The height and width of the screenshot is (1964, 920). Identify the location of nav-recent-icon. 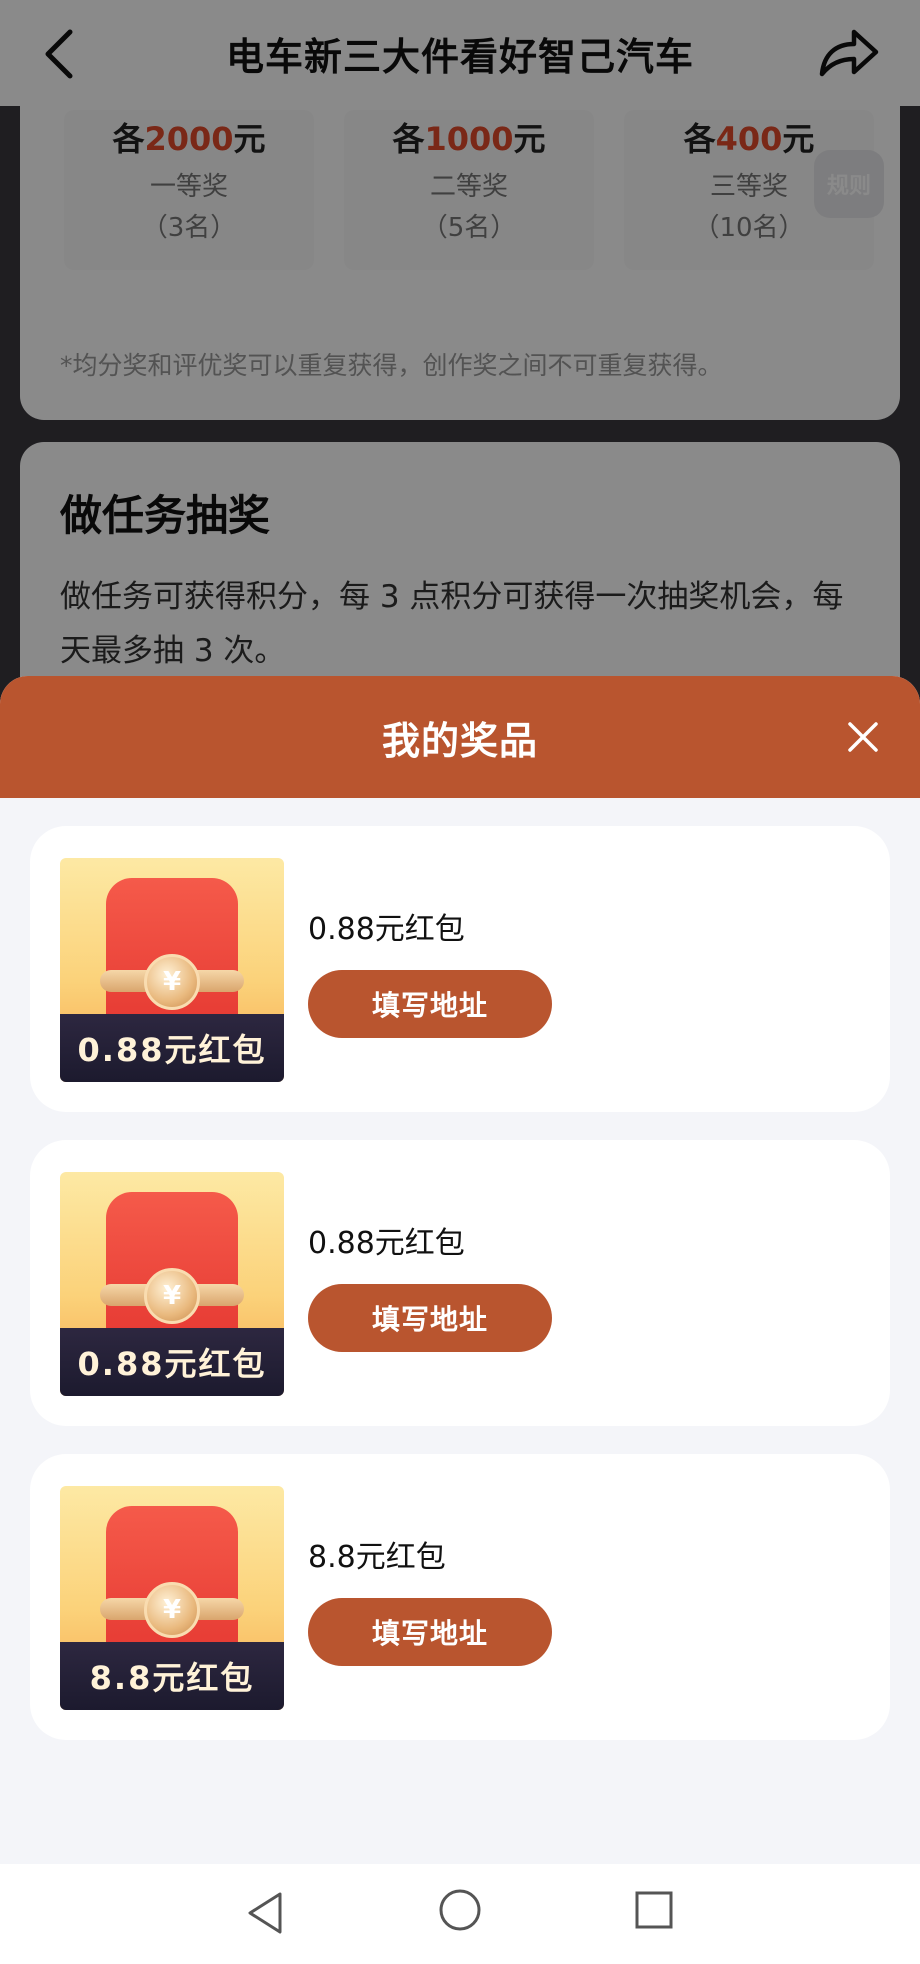
(654, 1910).